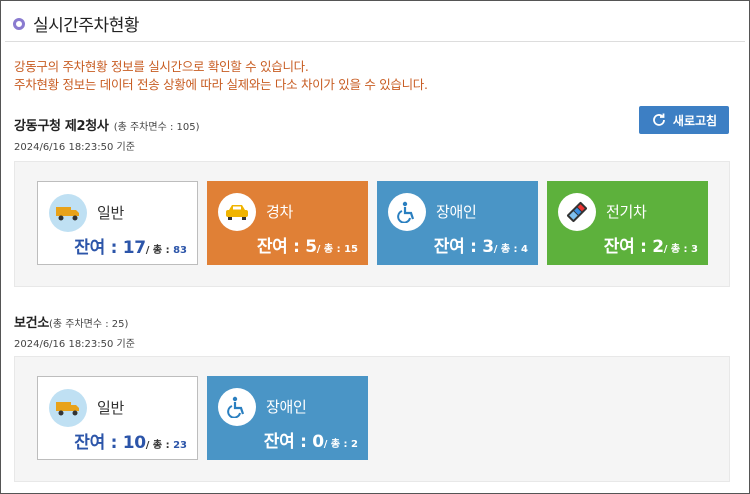 This screenshot has width=750, height=494. I want to click on total-count: 3, so click(694, 249).